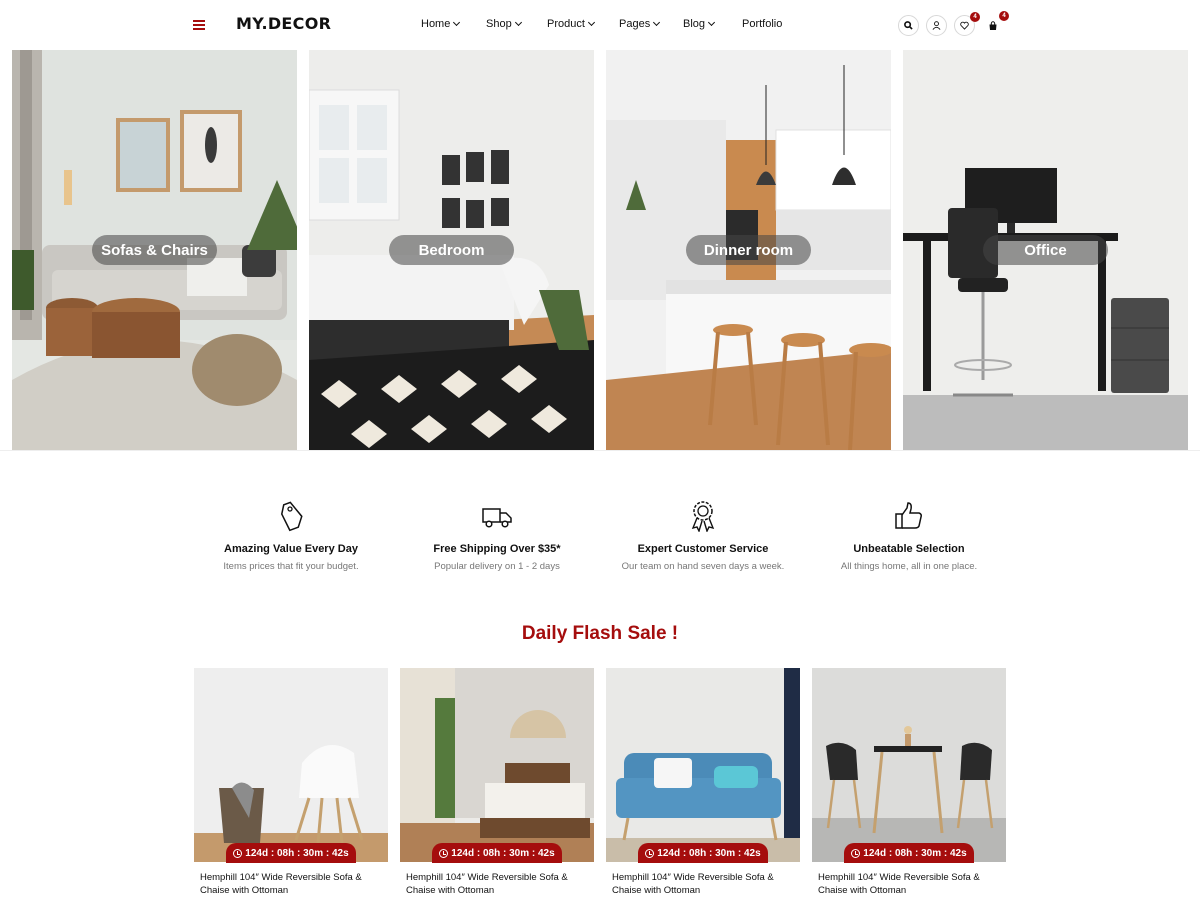 The image size is (1200, 900). Describe the element at coordinates (291, 549) in the screenshot. I see `feature-title: Amazing Value Every Day` at that location.